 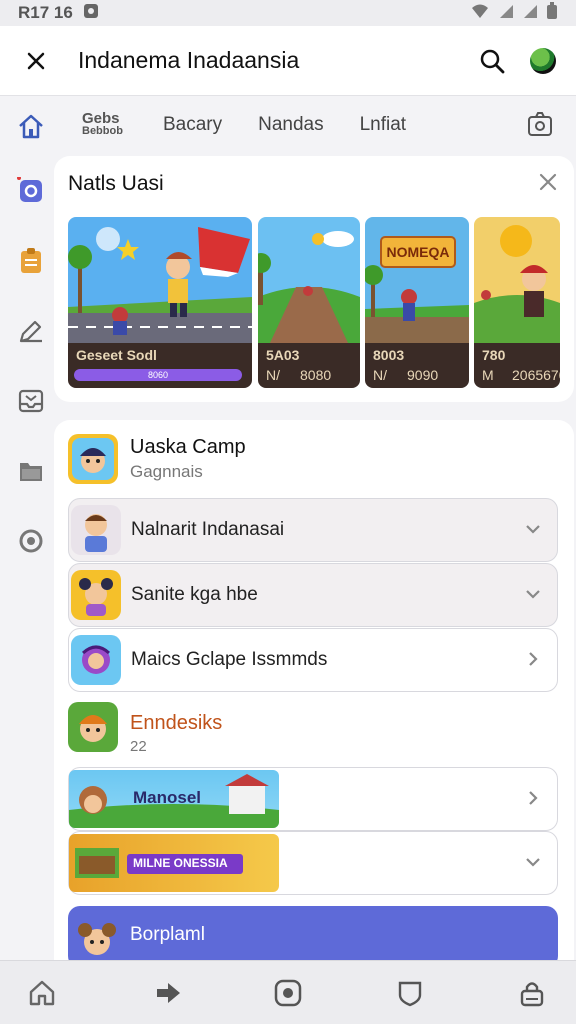 I want to click on shield-icon, so click(x=410, y=993).